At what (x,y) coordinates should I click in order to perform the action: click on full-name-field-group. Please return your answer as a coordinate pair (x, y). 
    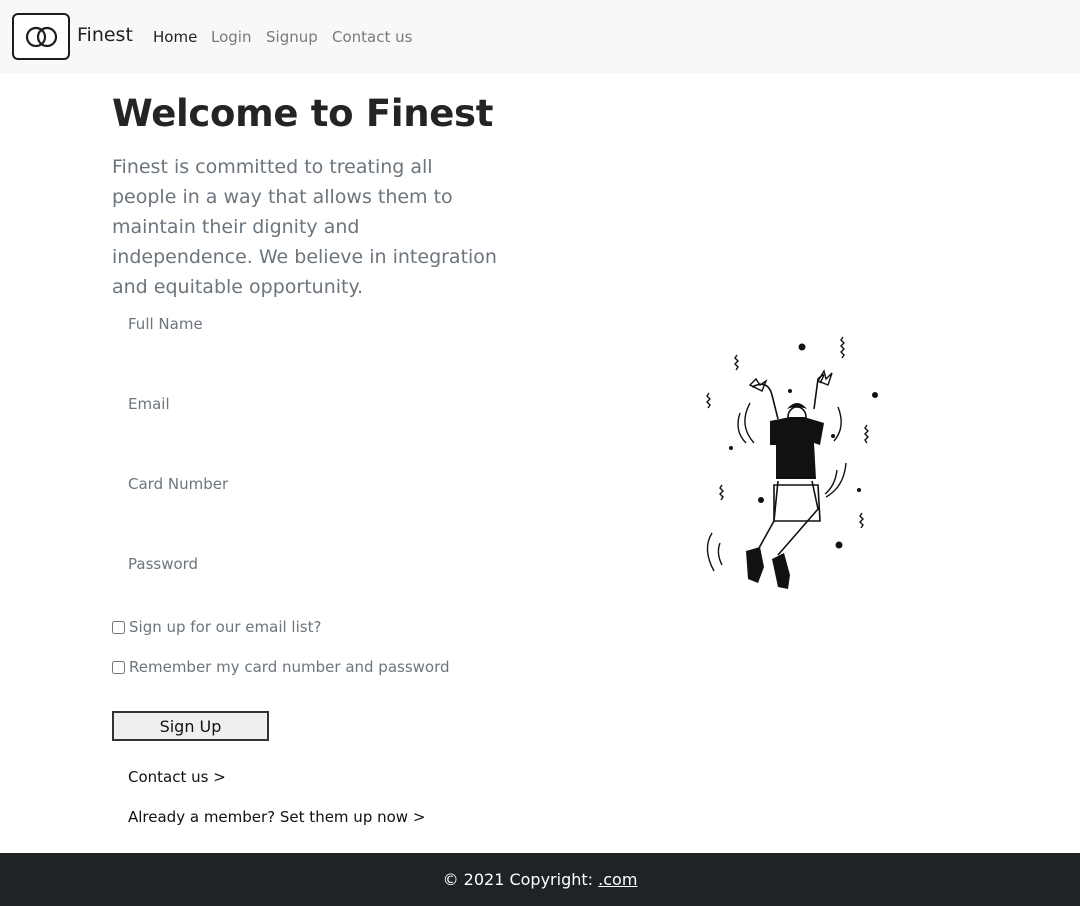
    Looking at the image, I should click on (302, 339).